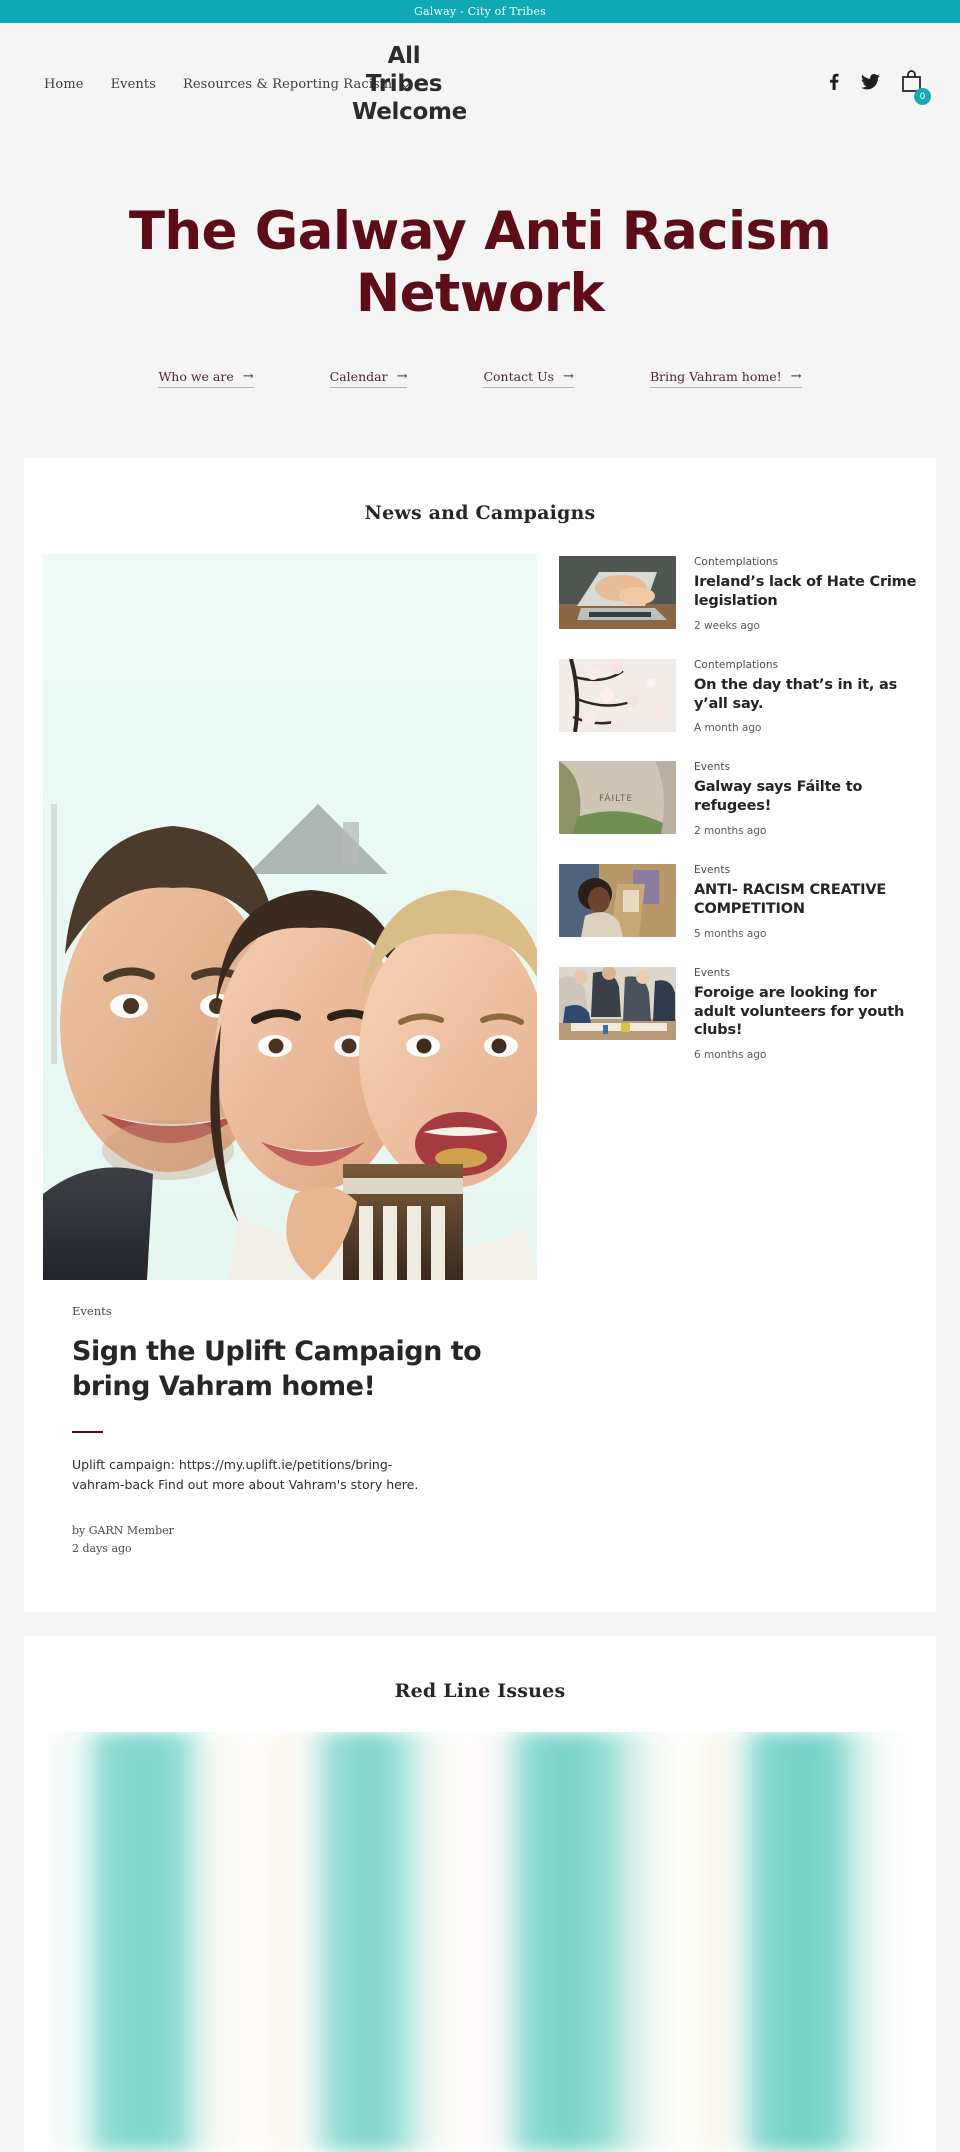  I want to click on hero-link-calendar-label: Calendar, so click(358, 376).